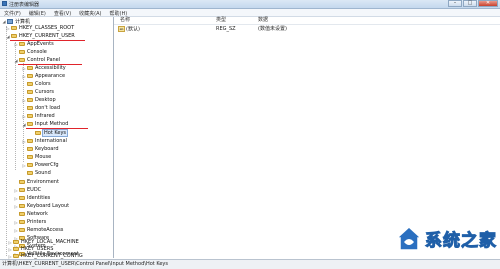 Image resolution: width=500 pixels, height=269 pixels. Describe the element at coordinates (133, 29) in the screenshot. I see `value-name: (默认)` at that location.